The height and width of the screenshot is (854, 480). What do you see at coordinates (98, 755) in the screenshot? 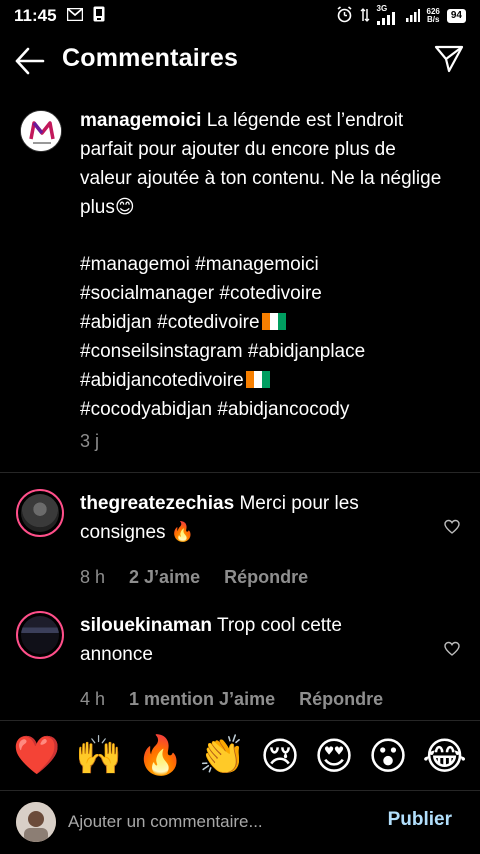
I see `raising-hands-emoji: 🙌` at bounding box center [98, 755].